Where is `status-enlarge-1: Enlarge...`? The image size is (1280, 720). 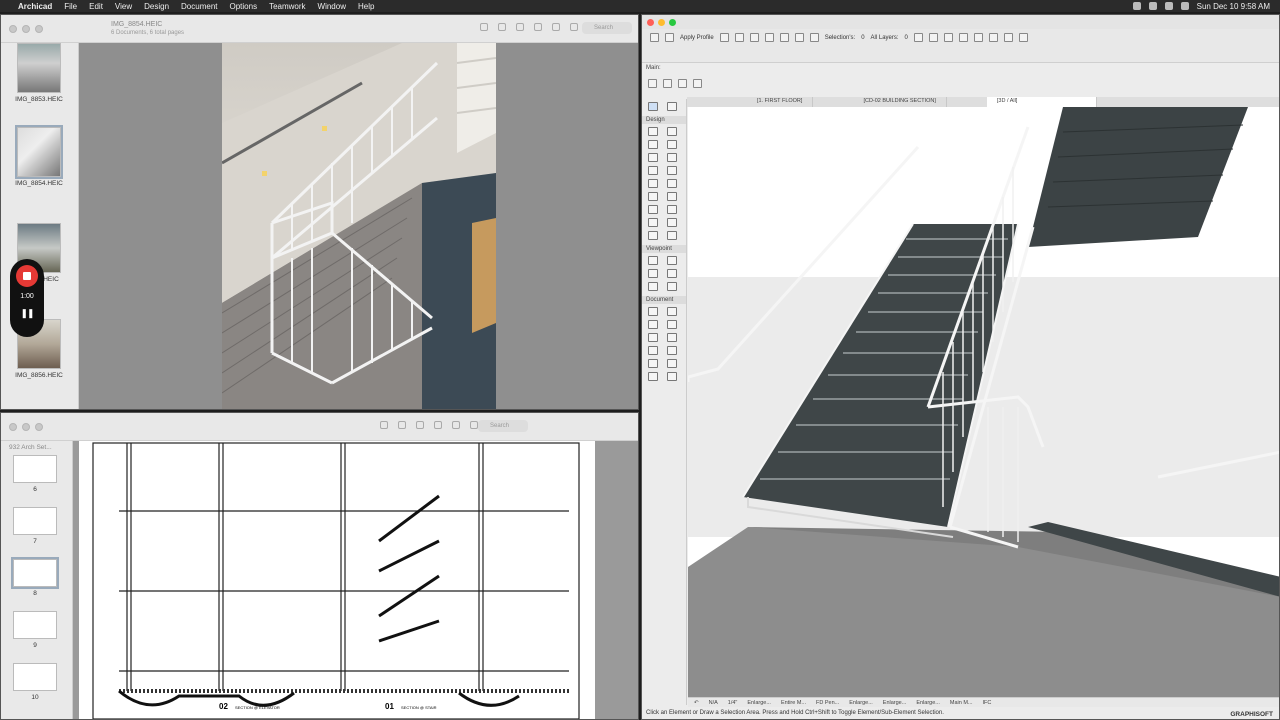 status-enlarge-1: Enlarge... is located at coordinates (759, 703).